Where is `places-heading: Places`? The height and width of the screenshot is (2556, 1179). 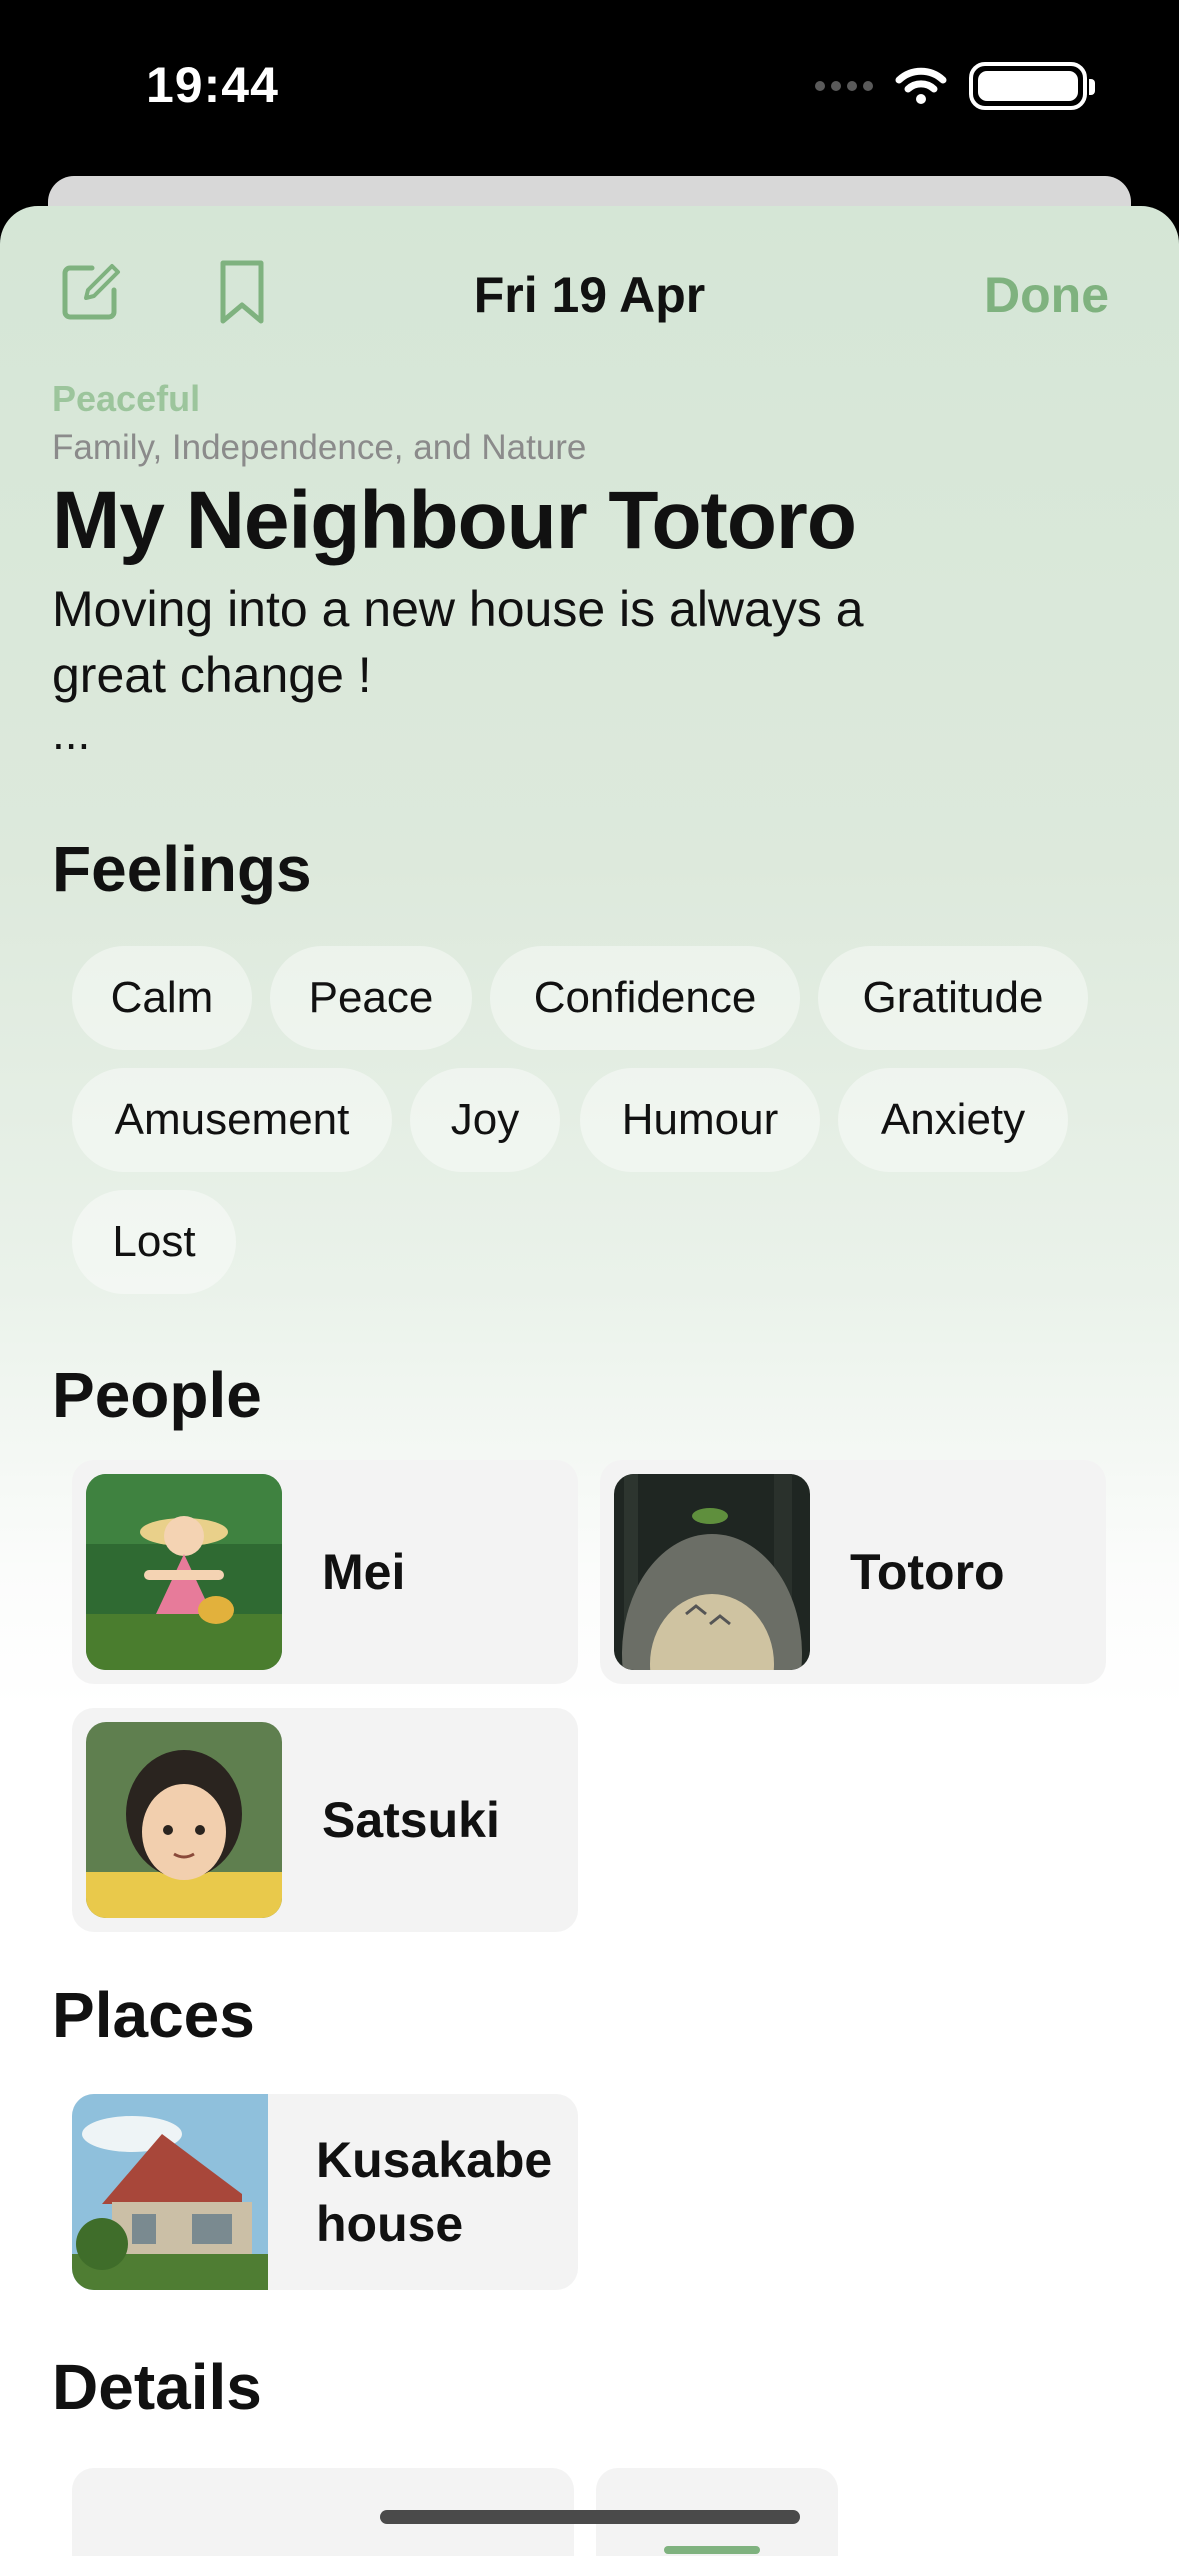
places-heading: Places is located at coordinates (153, 2015).